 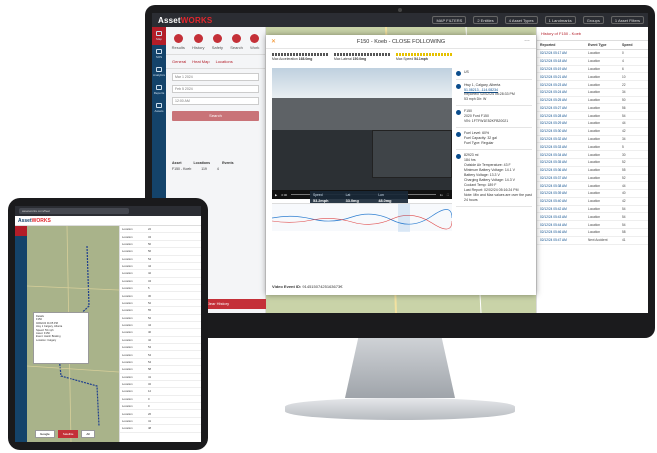 I want to click on overlay-label: Lat, so click(x=348, y=195).